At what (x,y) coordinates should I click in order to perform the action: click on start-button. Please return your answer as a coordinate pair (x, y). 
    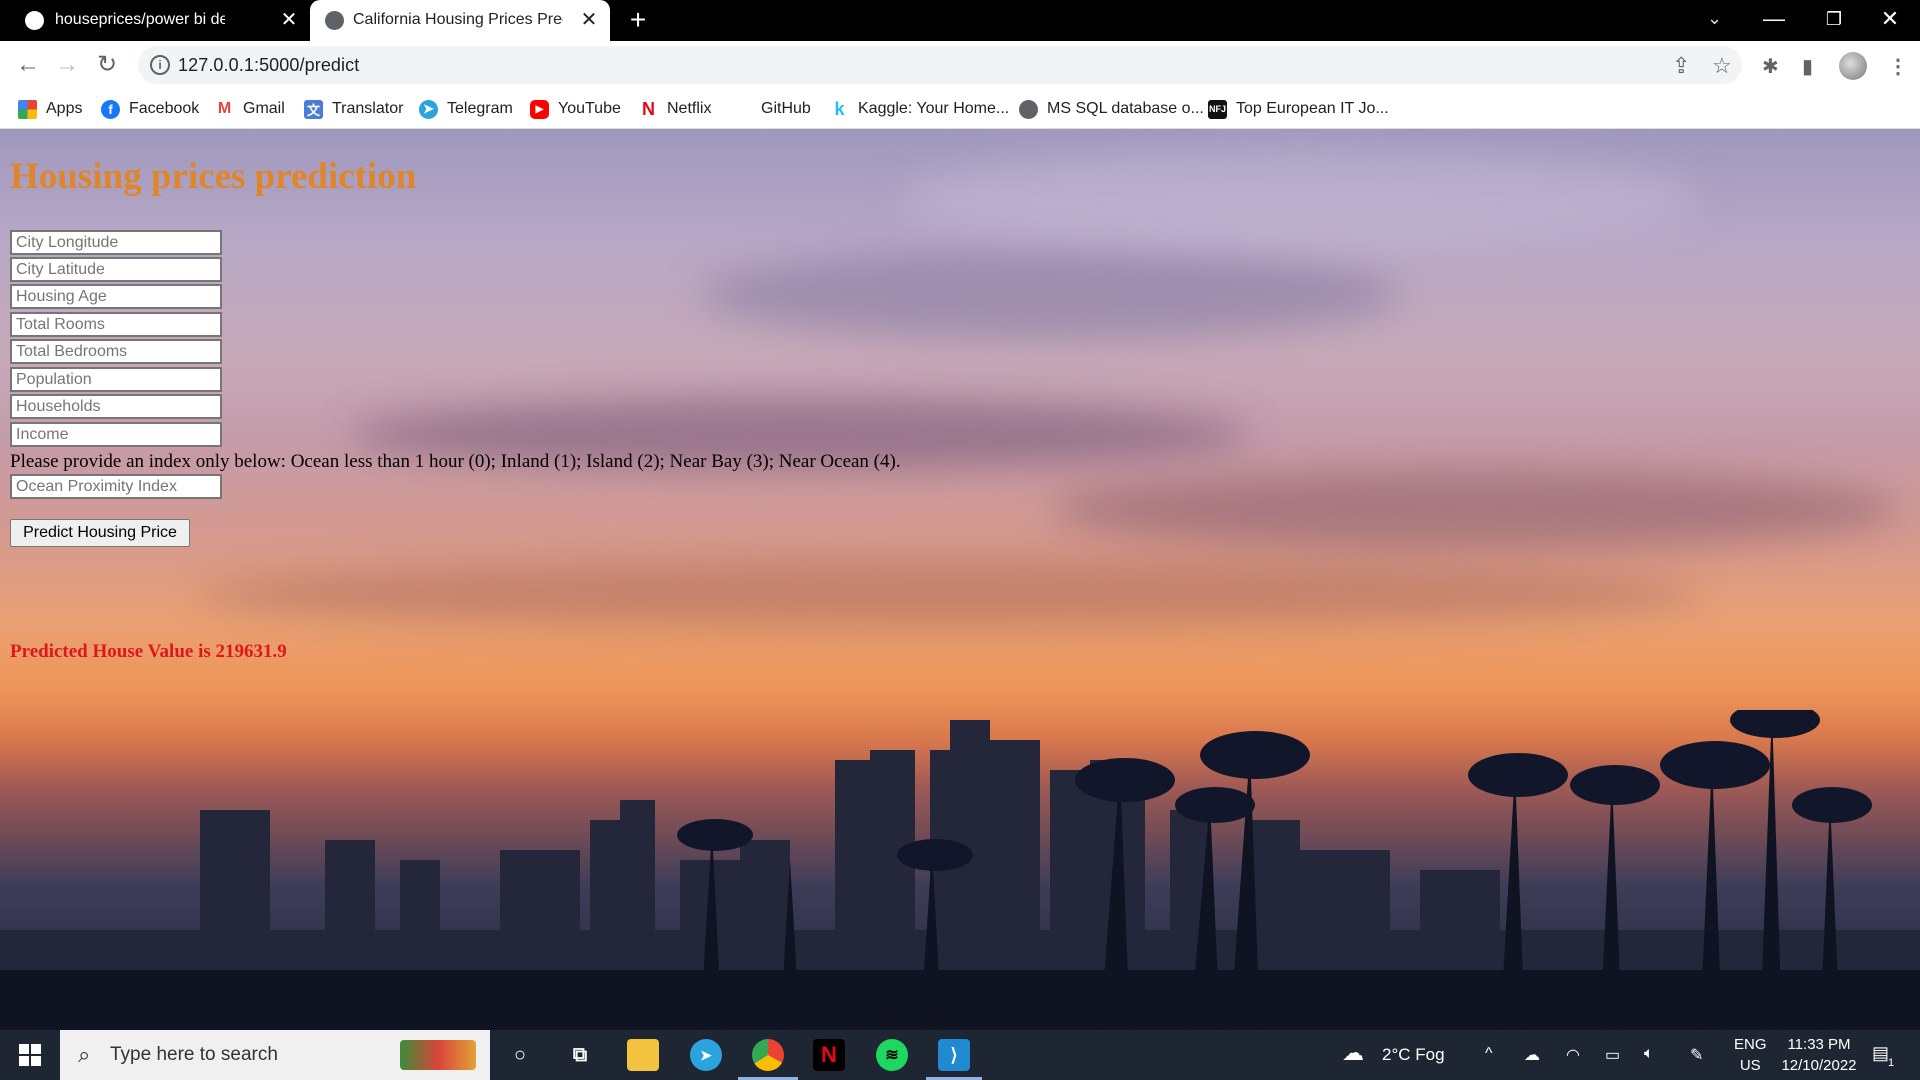
    Looking at the image, I should click on (30, 1055).